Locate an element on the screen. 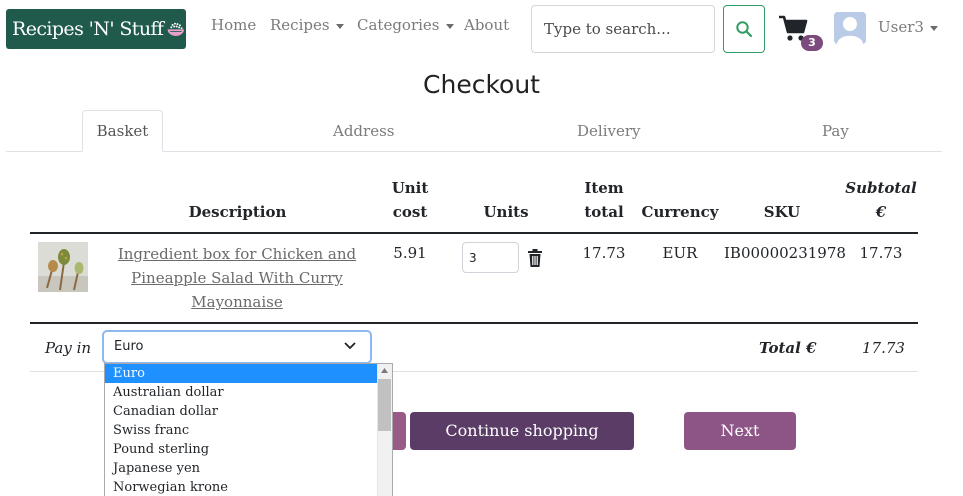  chevron-down-icon is located at coordinates (350, 346).